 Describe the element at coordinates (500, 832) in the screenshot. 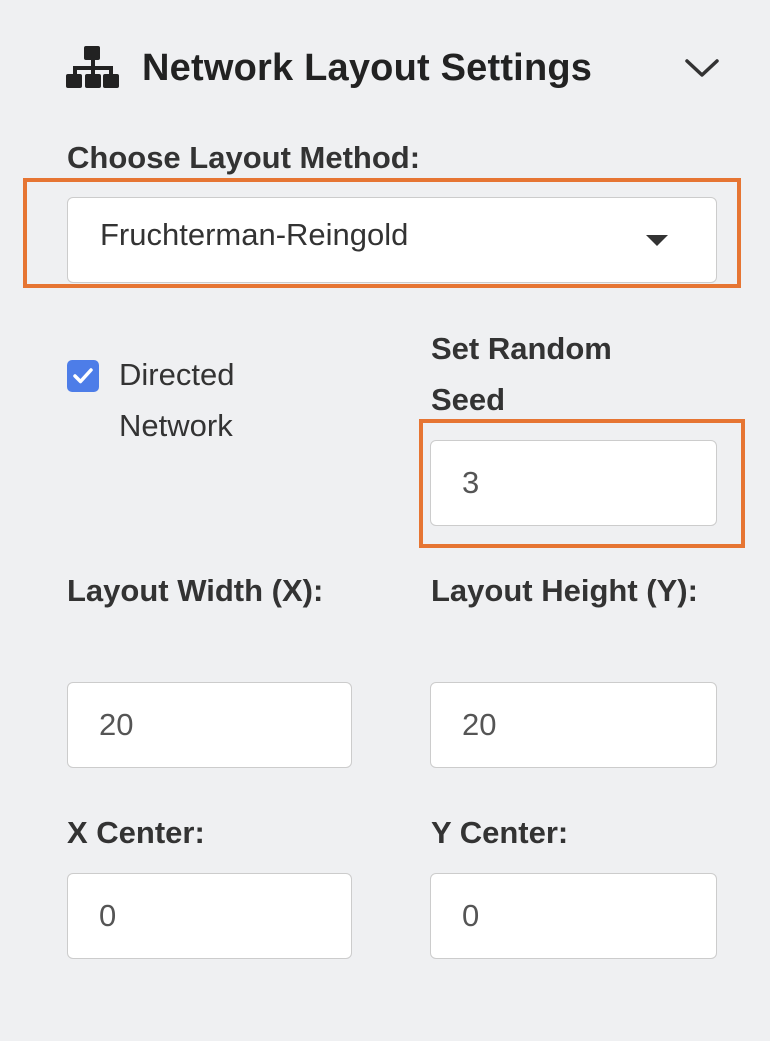

I see `y-center-label: Y Center:` at that location.